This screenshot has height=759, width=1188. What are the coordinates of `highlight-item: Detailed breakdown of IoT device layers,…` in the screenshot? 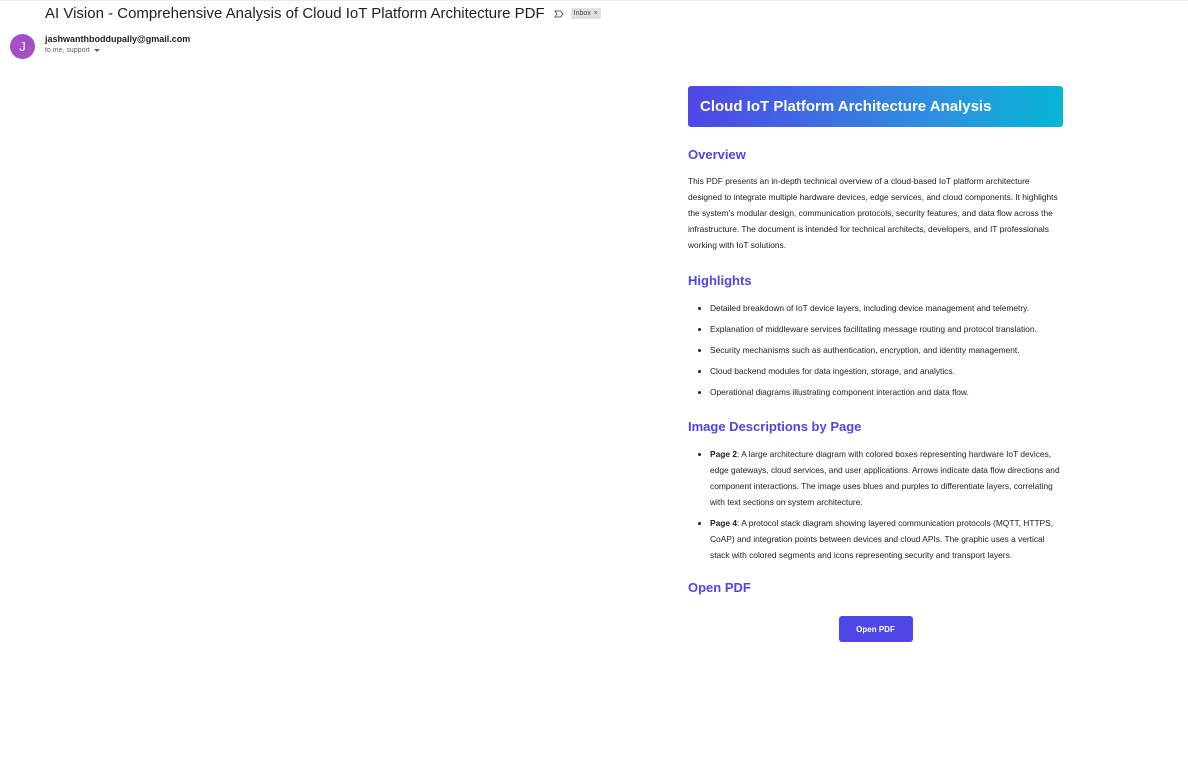 It's located at (886, 308).